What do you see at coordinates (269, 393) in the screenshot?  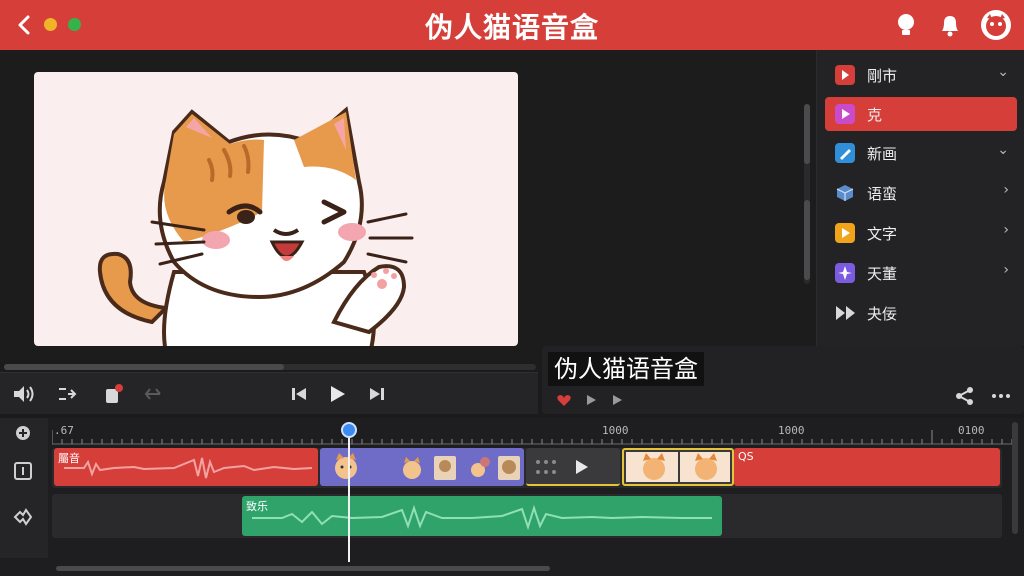 I see `playback-controls` at bounding box center [269, 393].